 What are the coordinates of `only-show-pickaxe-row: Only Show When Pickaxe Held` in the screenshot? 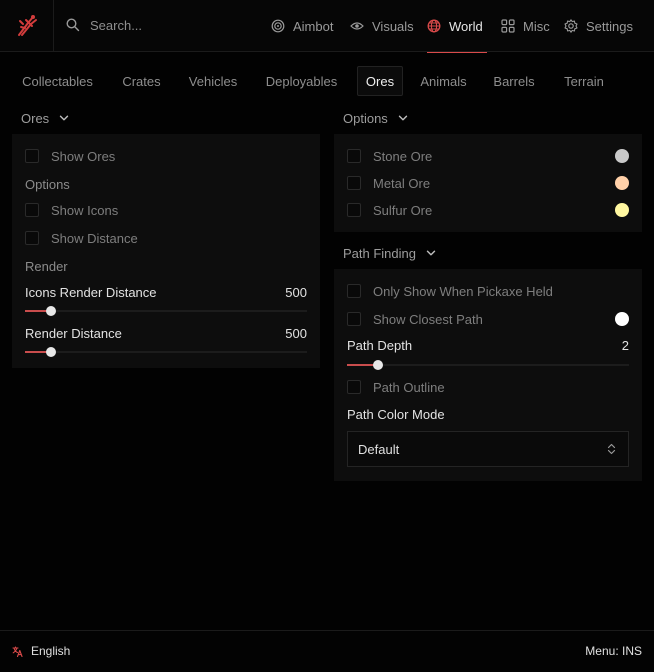 It's located at (450, 291).